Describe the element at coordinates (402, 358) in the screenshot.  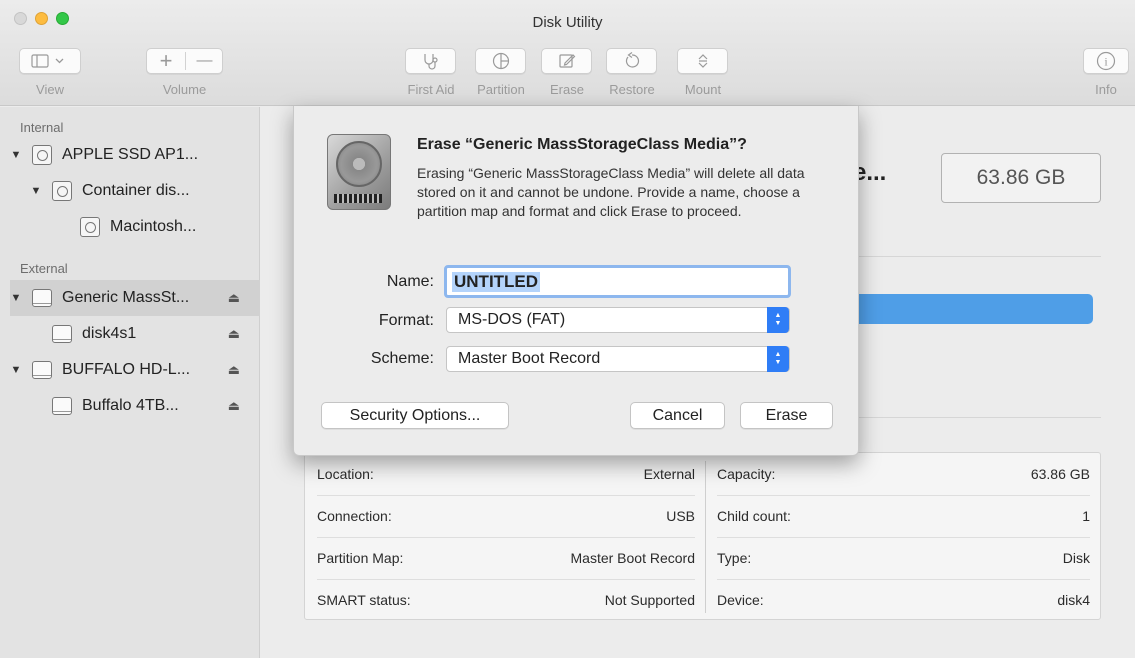
I see `scheme-label: Scheme:` at that location.